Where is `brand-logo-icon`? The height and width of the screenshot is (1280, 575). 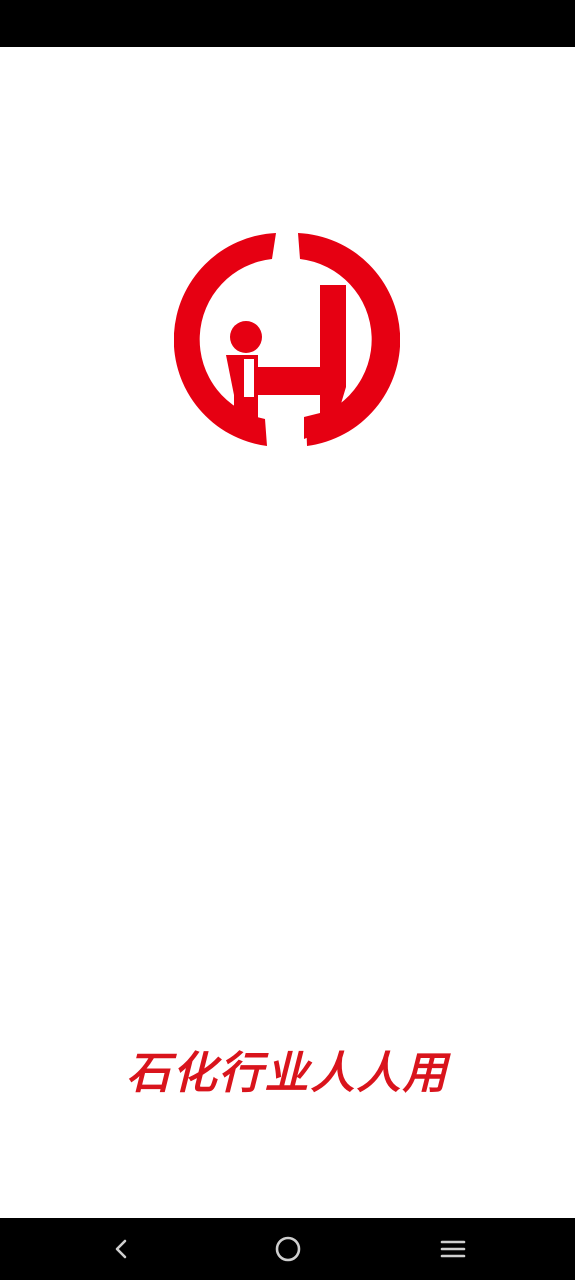
brand-logo-icon is located at coordinates (287, 340).